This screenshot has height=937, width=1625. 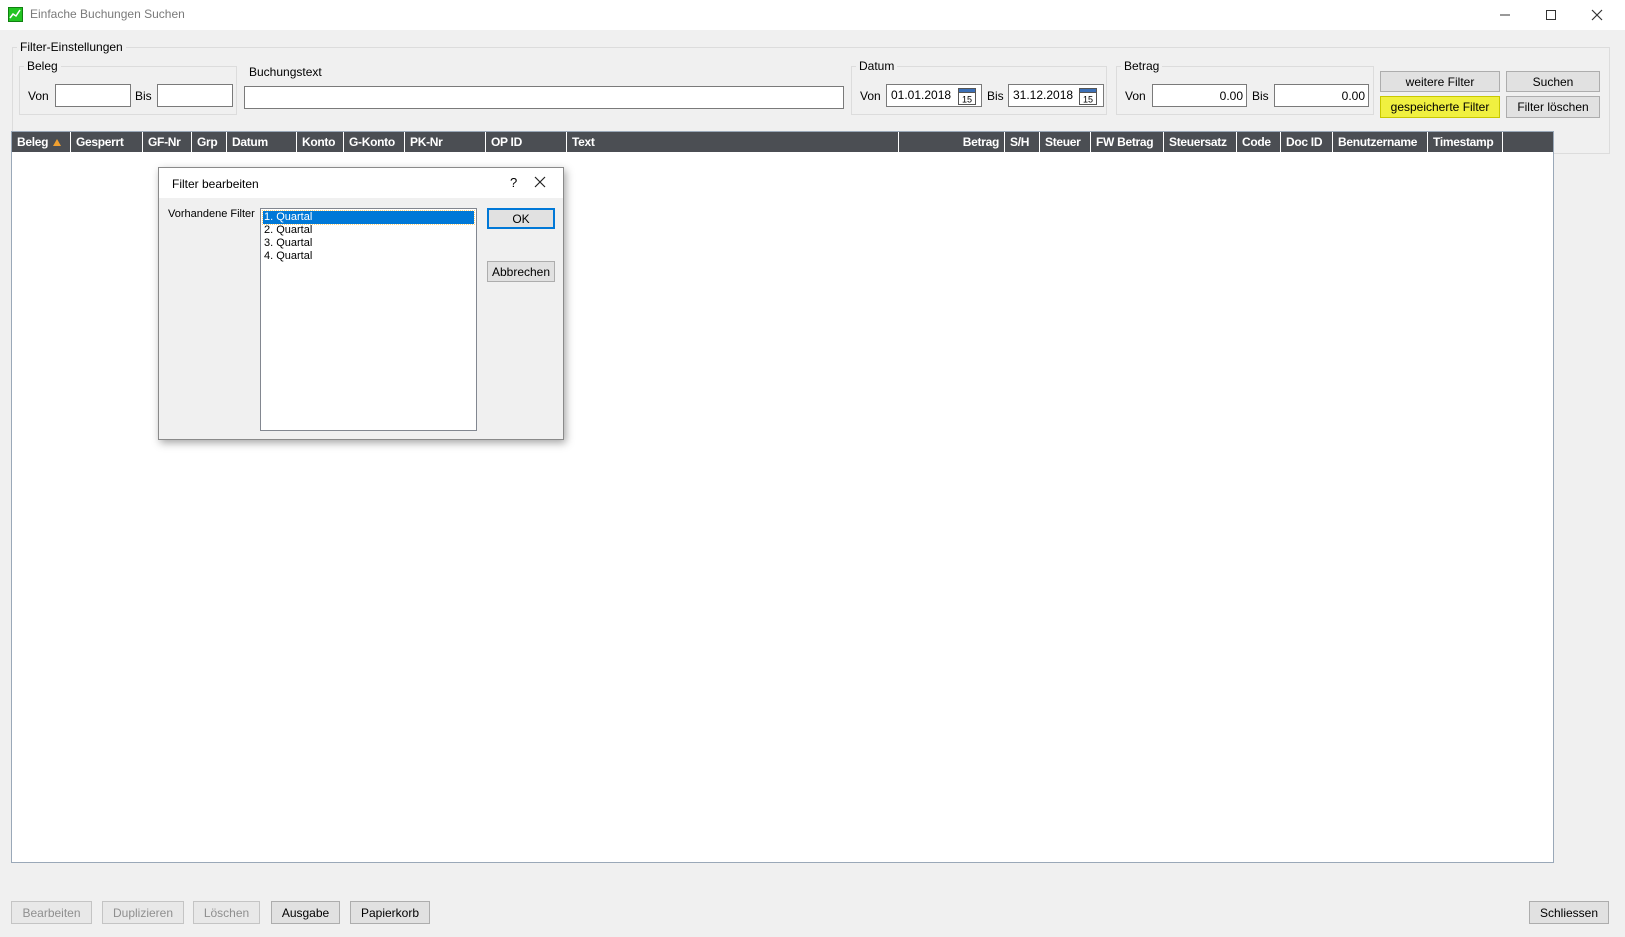 What do you see at coordinates (368, 230) in the screenshot?
I see `filter-list-item: 2. Quartal` at bounding box center [368, 230].